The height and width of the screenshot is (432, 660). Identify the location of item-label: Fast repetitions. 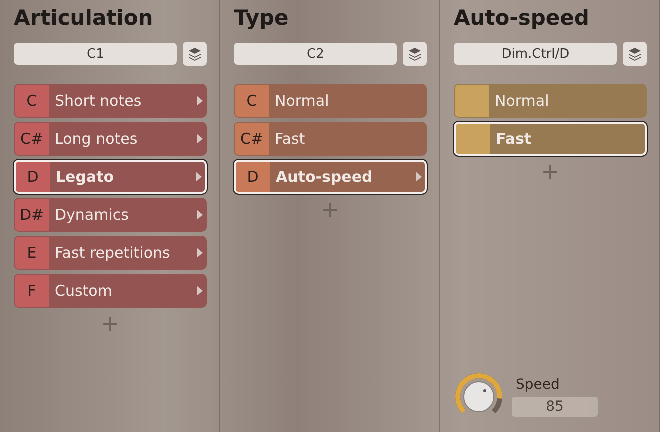
(112, 253).